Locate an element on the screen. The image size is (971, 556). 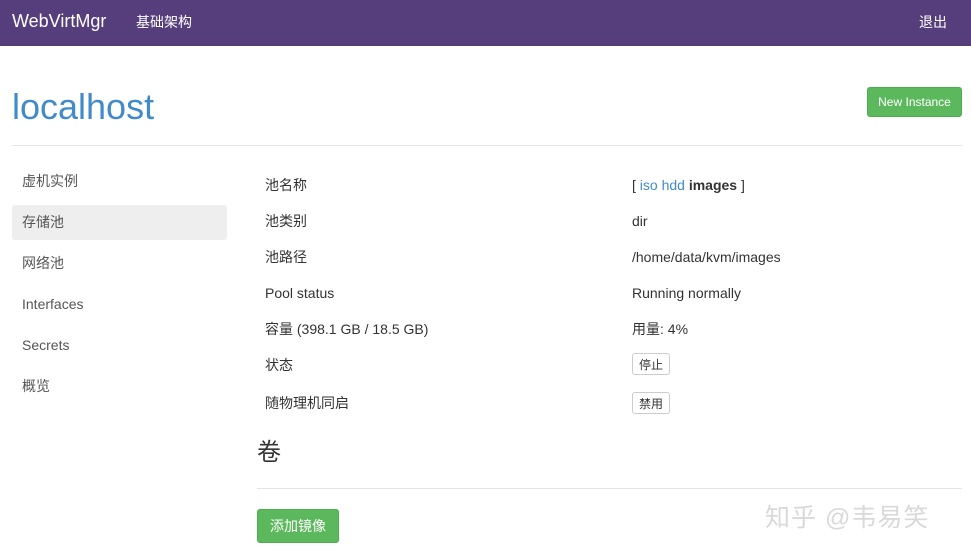
sidebar-nav: 虚机实例 存储池 网络池 Interfaces Secrets 概览 is located at coordinates (119, 287).